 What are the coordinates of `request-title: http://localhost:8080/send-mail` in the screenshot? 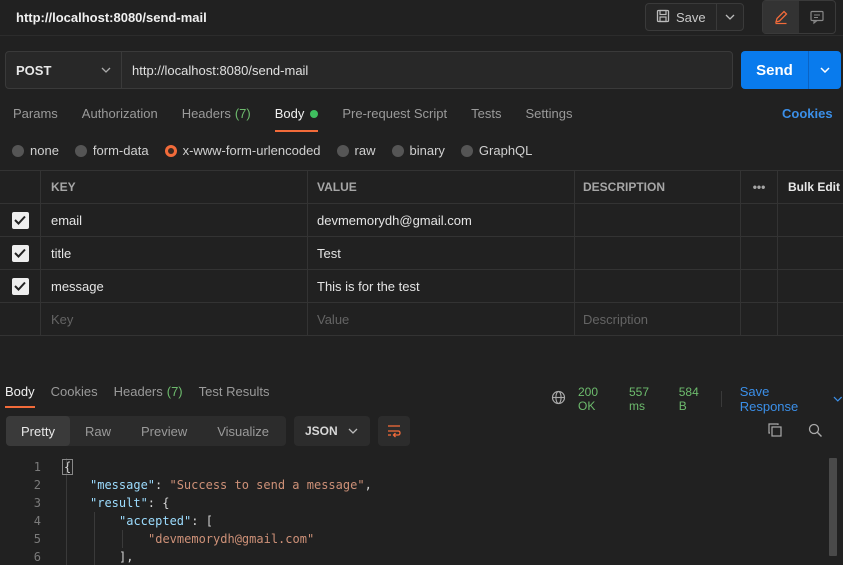 It's located at (111, 17).